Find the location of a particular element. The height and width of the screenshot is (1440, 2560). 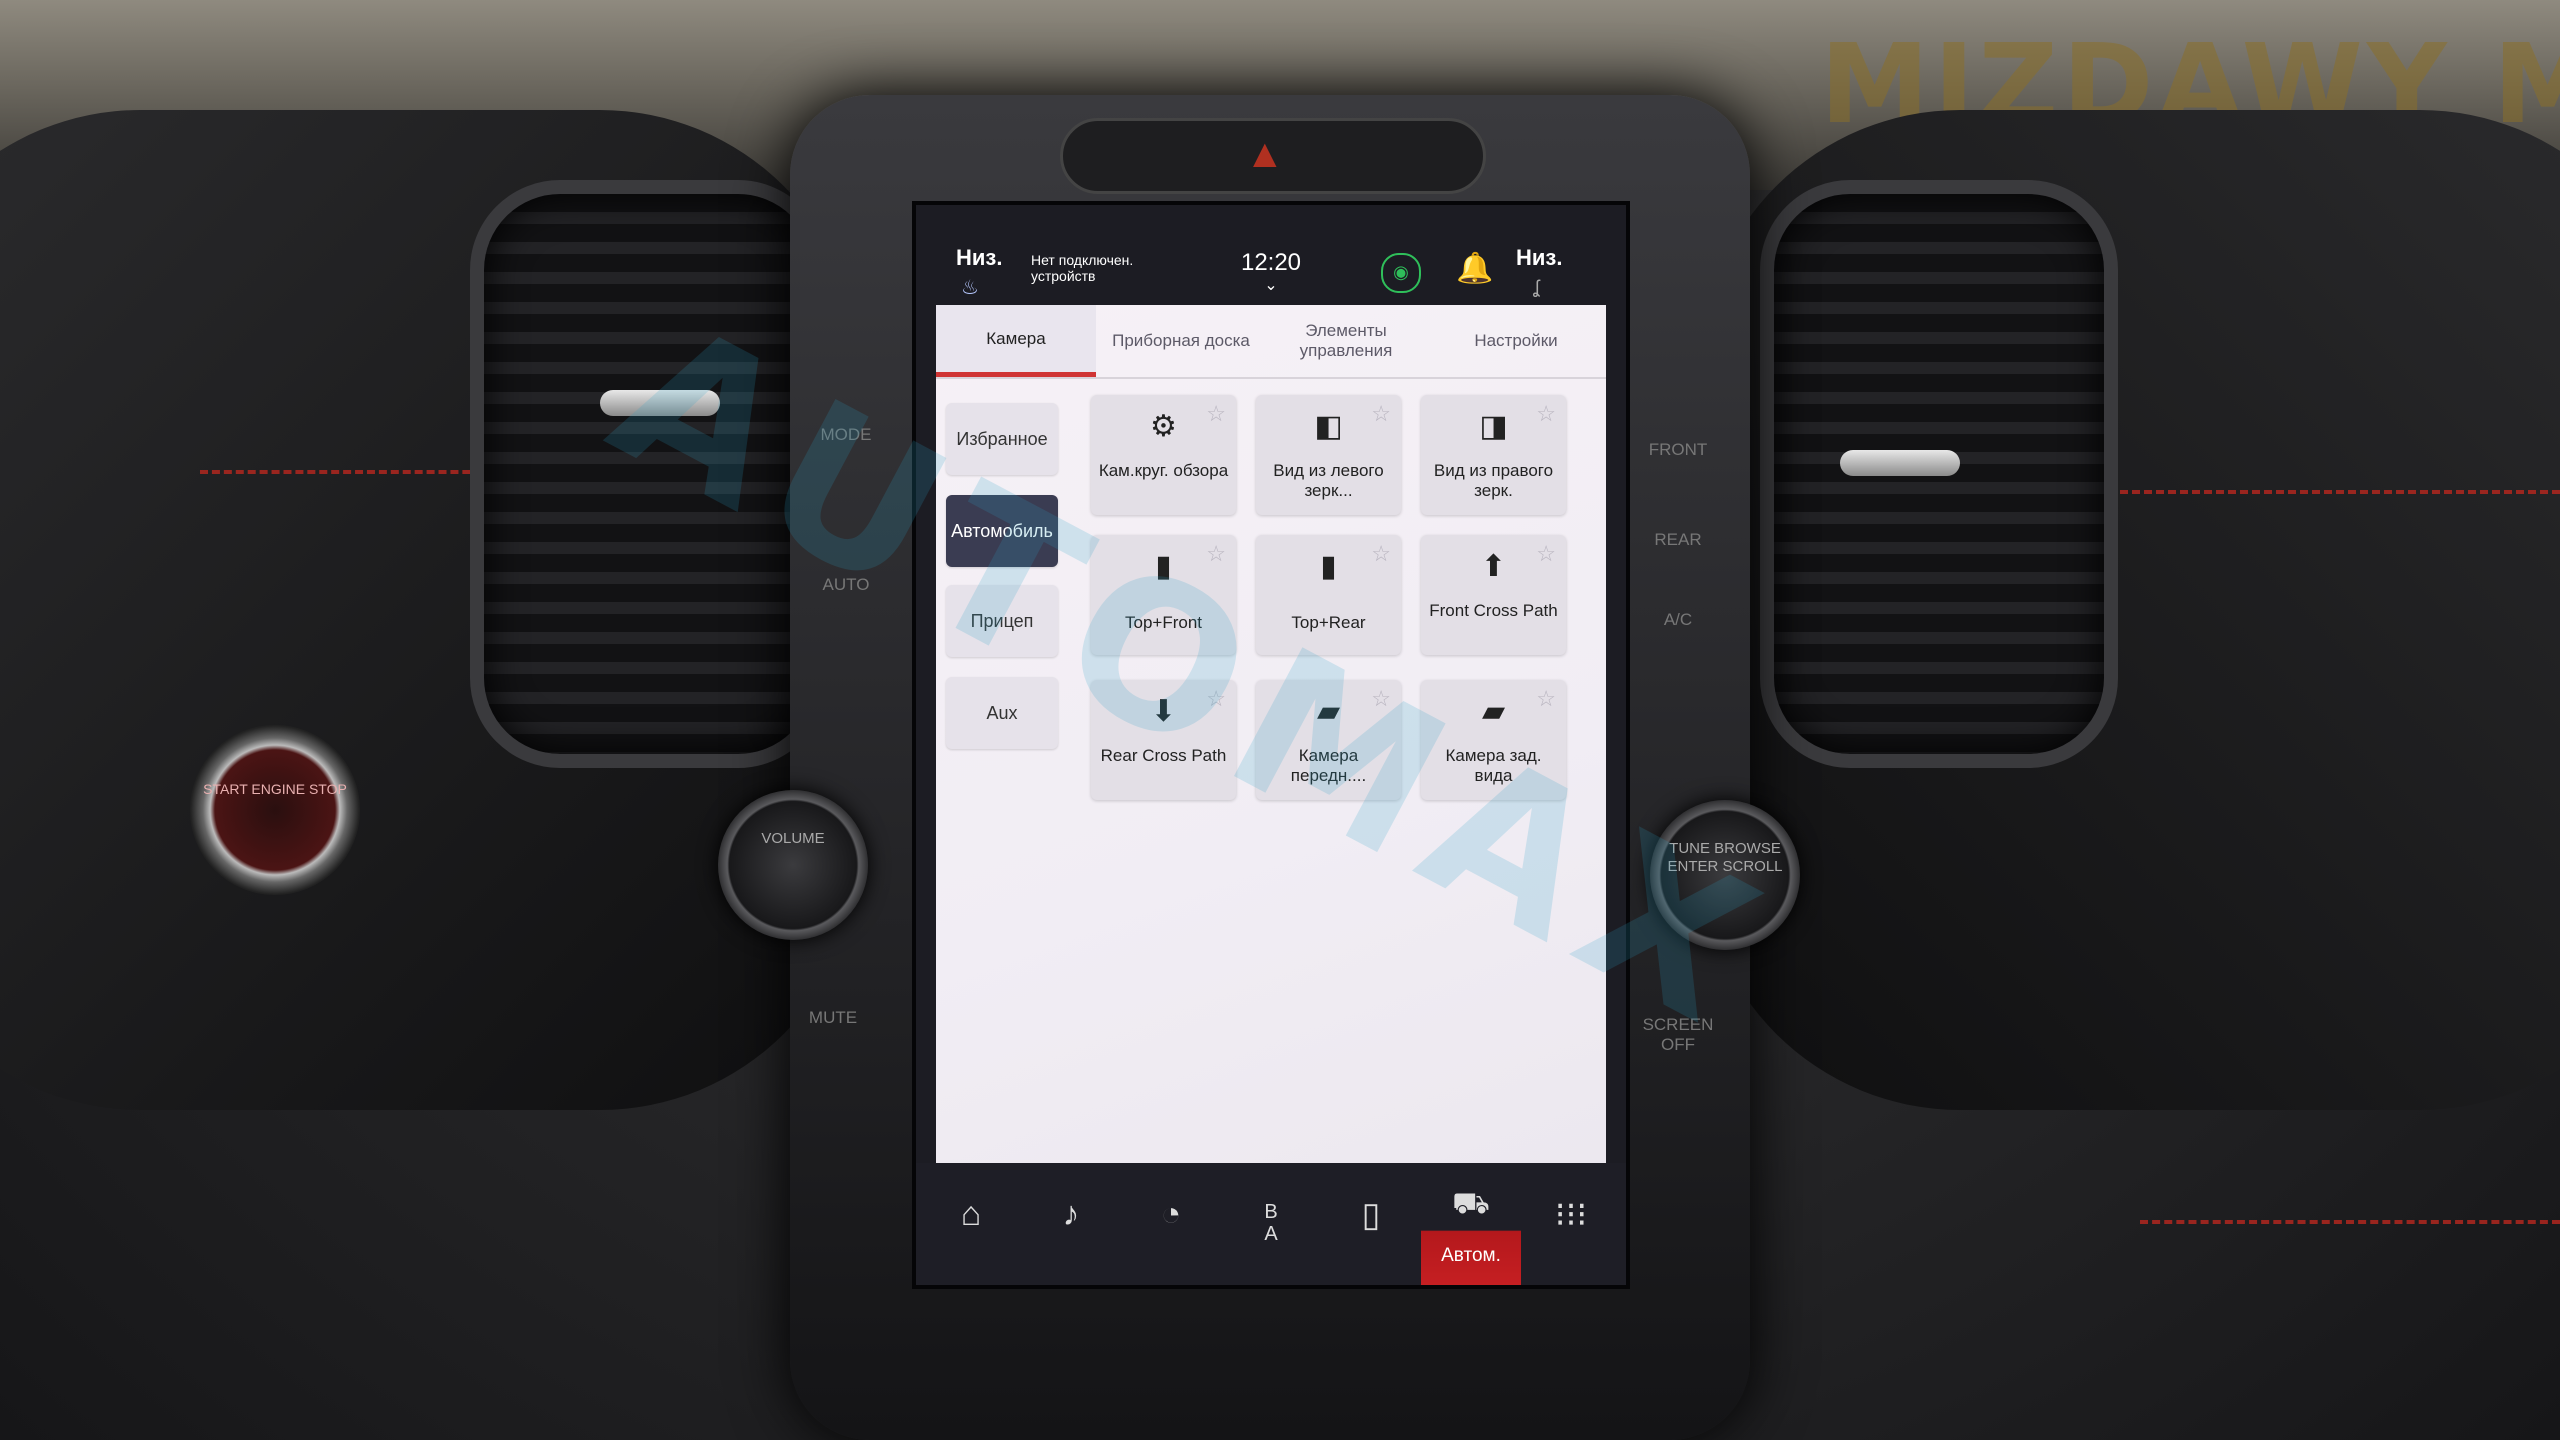

ac-button-label: A/C is located at coordinates (1678, 620).